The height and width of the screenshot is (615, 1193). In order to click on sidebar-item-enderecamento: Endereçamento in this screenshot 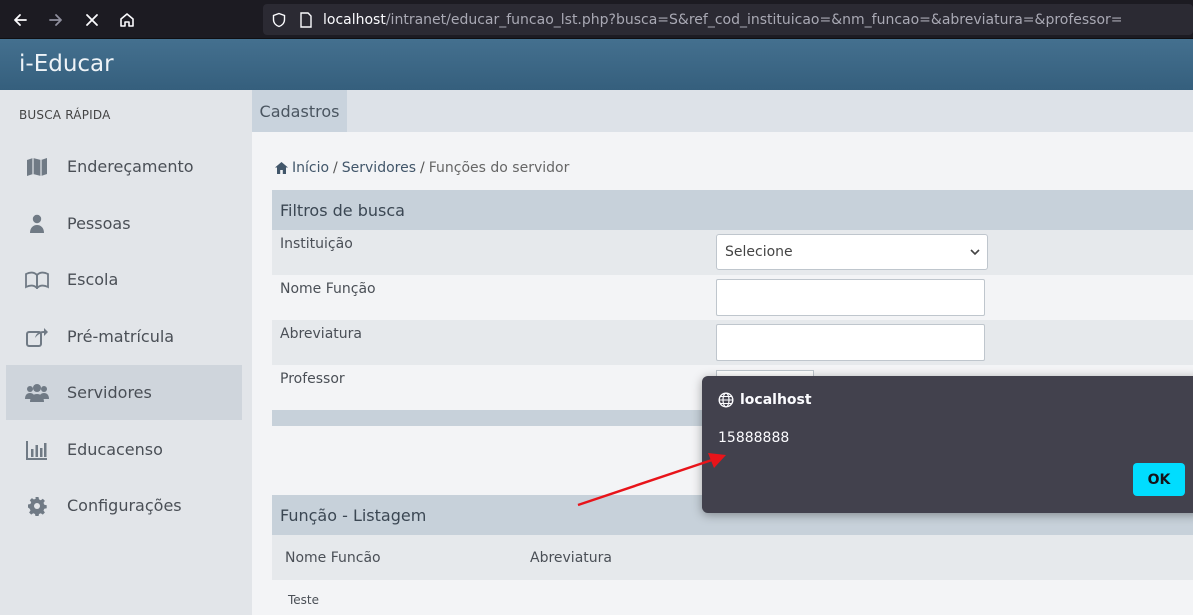, I will do `click(124, 166)`.